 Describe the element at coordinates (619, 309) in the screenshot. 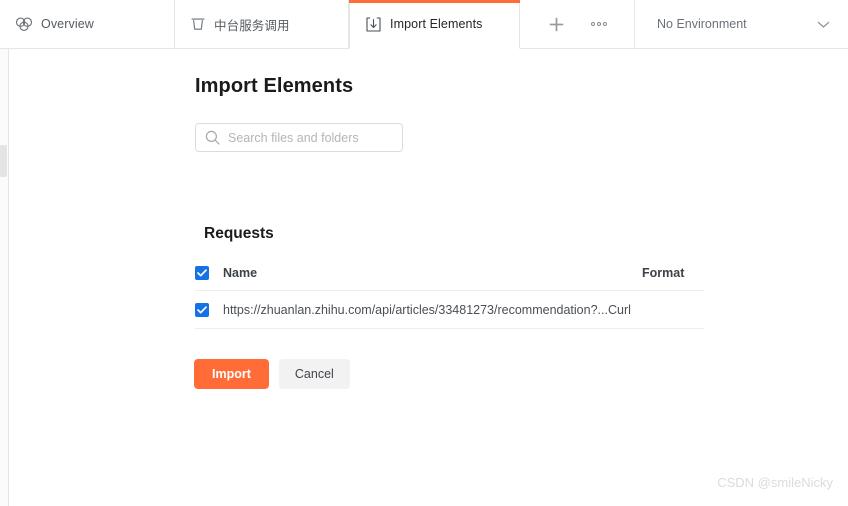

I see `row-format-value: Curl` at that location.